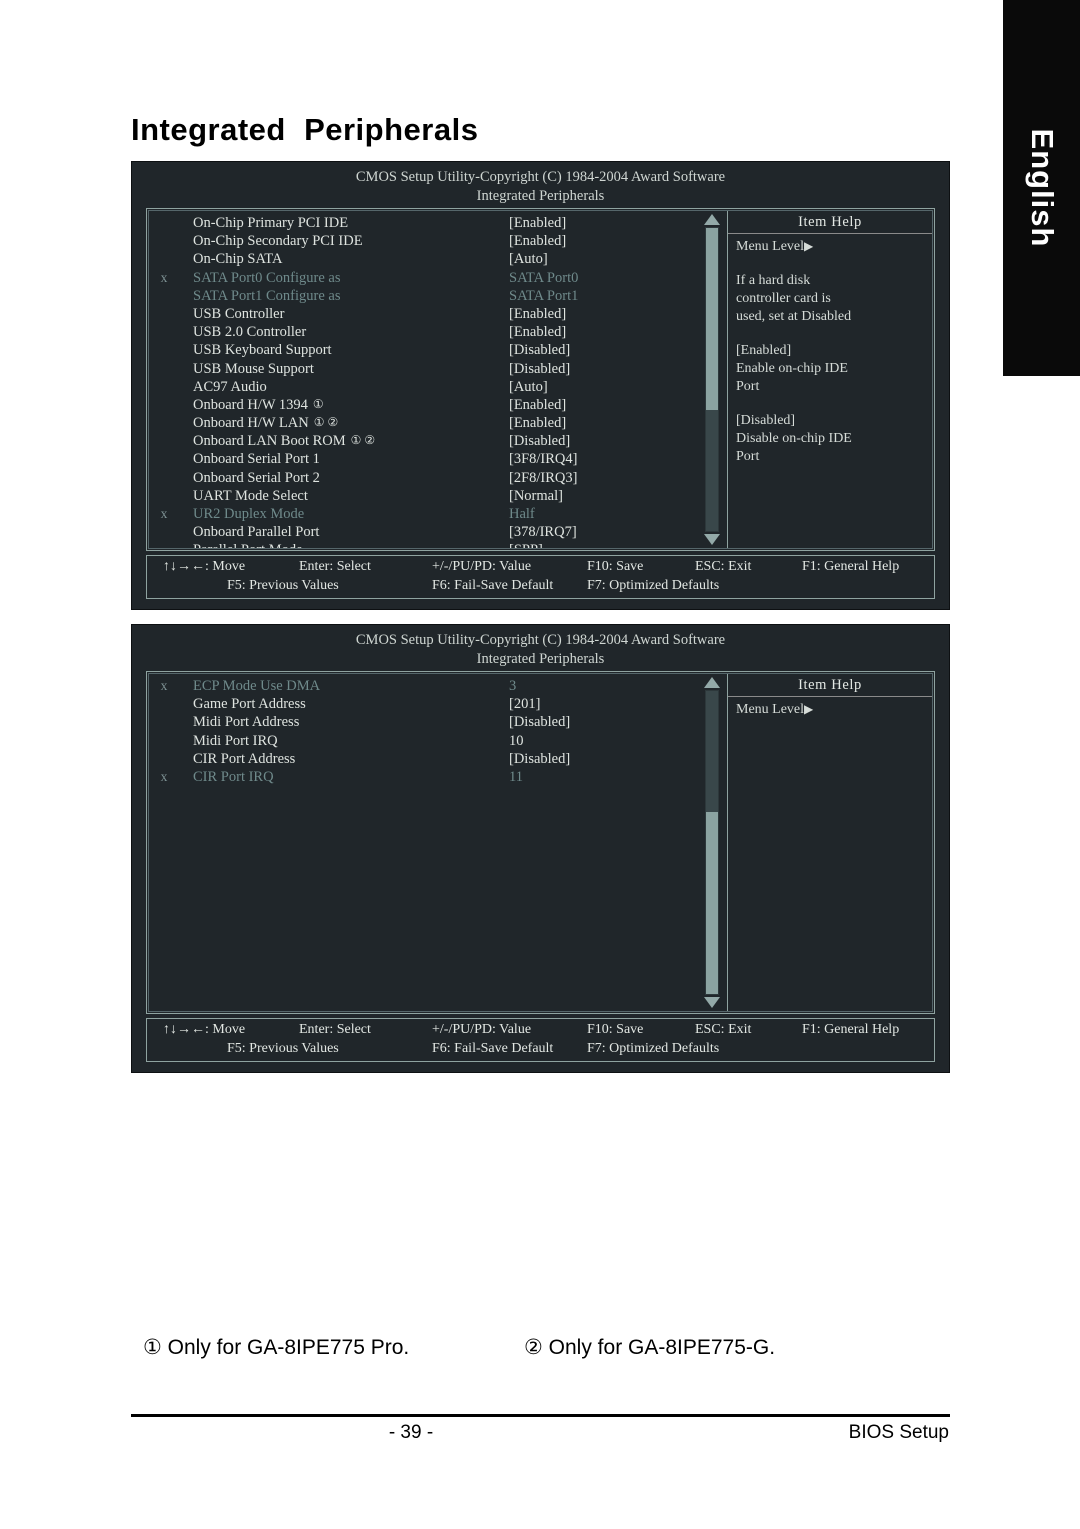 This screenshot has width=1080, height=1529. Describe the element at coordinates (650, 1347) in the screenshot. I see `footnote-2: ② Only for GA-8IPE775-G.` at that location.